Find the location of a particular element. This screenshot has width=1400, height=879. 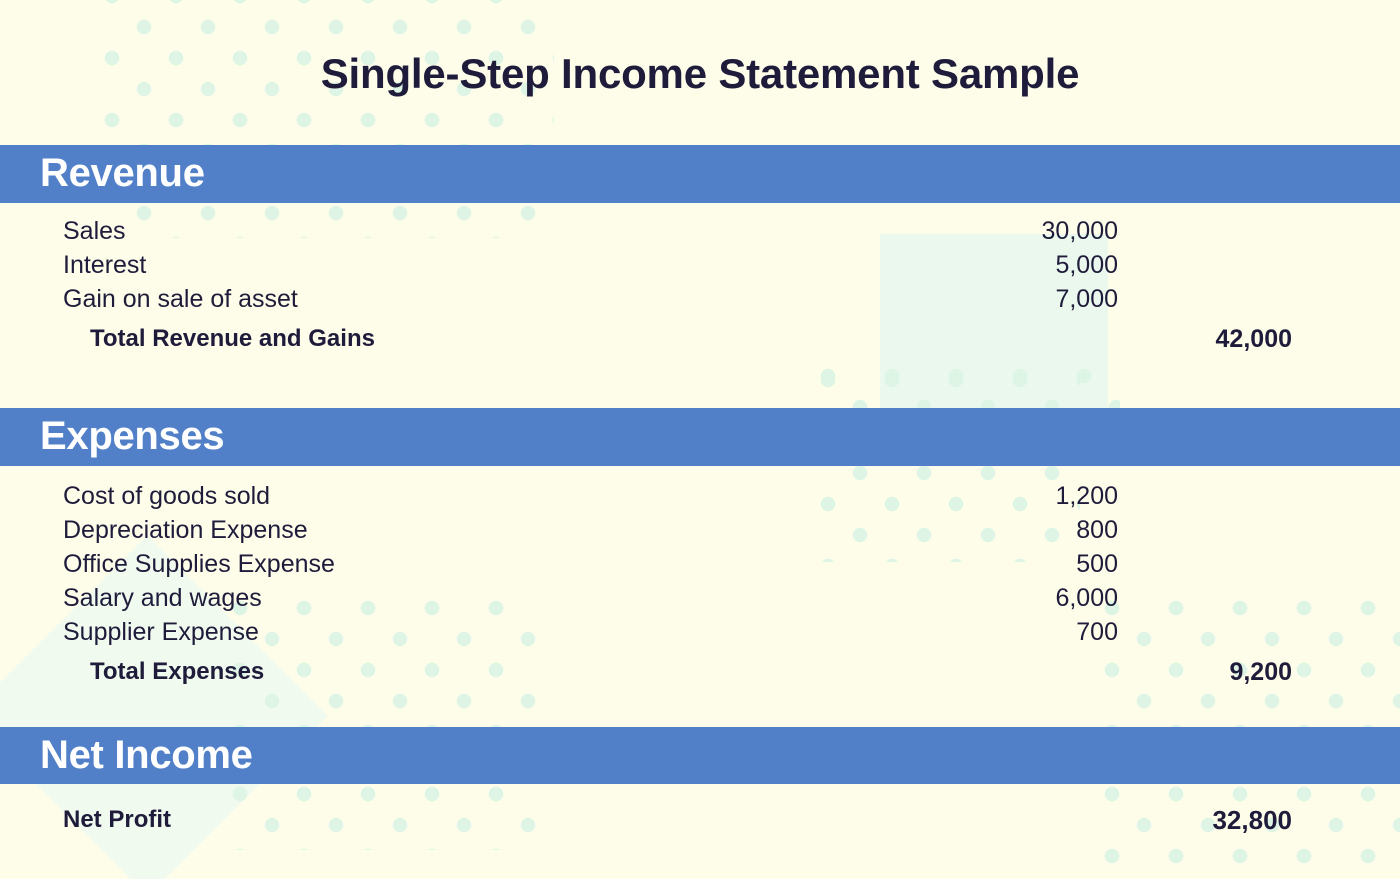

table-row: Interest 5,000 is located at coordinates (700, 265).